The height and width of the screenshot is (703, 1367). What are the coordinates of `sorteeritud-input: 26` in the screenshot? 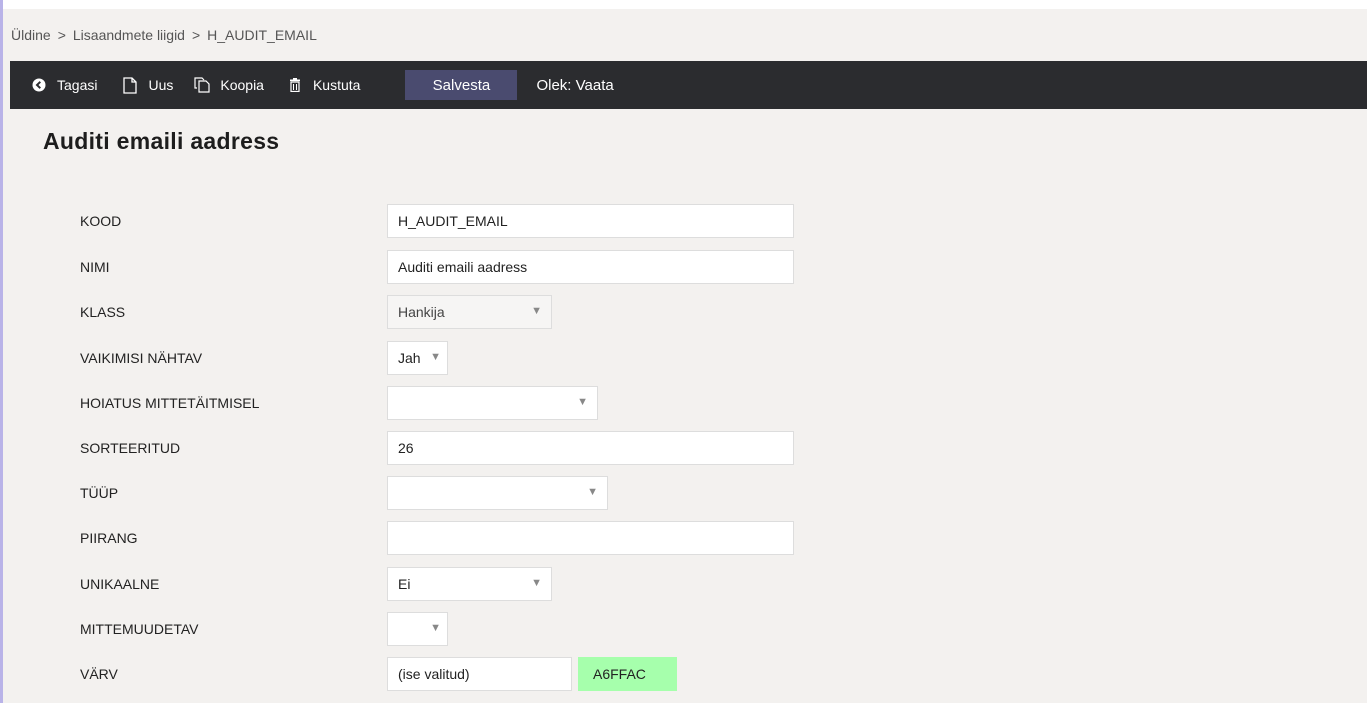 It's located at (590, 448).